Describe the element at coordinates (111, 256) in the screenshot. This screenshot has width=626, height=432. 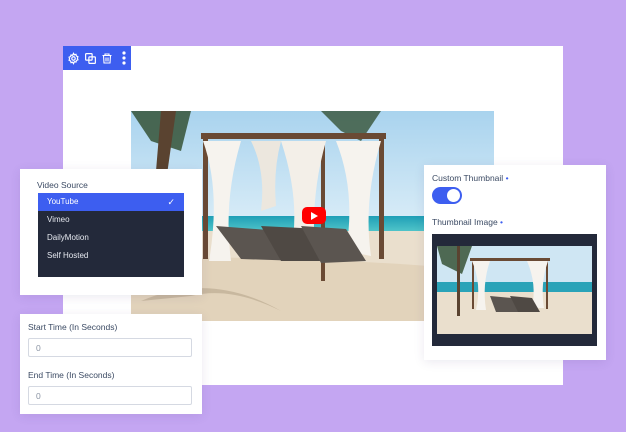
I see `option-self-hosted: Self Hosted` at that location.